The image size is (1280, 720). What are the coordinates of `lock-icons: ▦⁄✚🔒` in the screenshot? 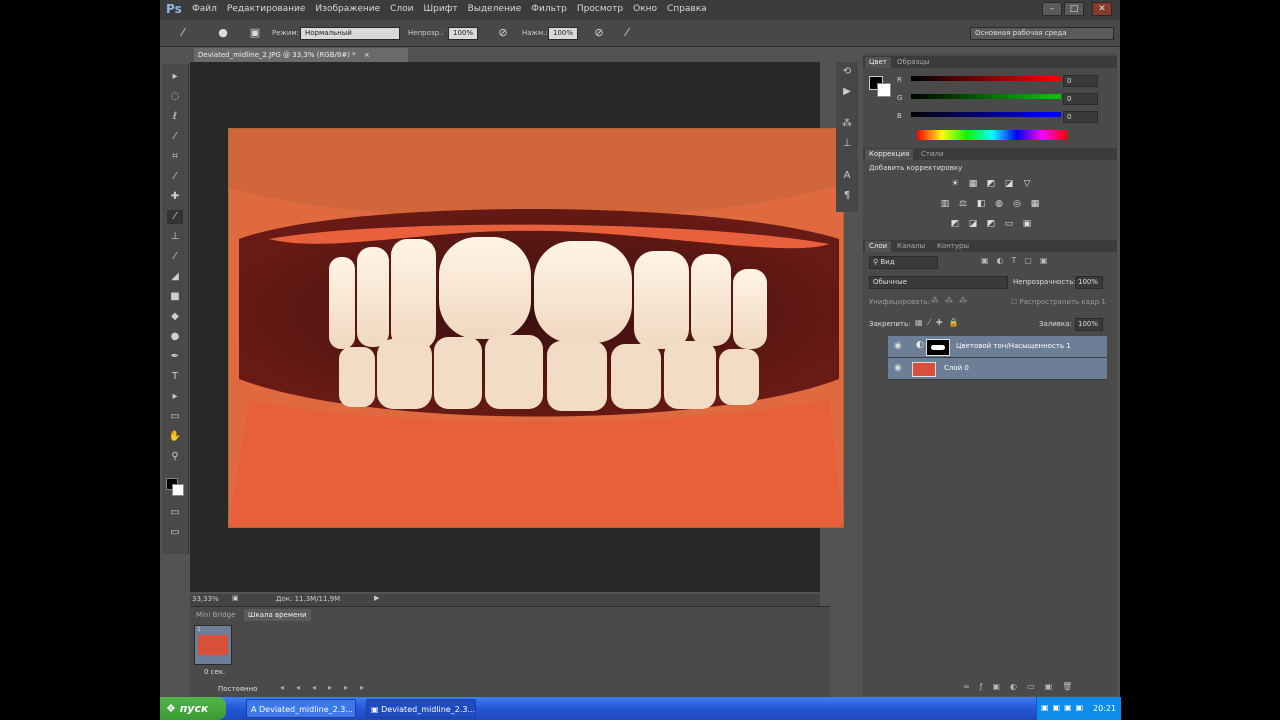 It's located at (940, 322).